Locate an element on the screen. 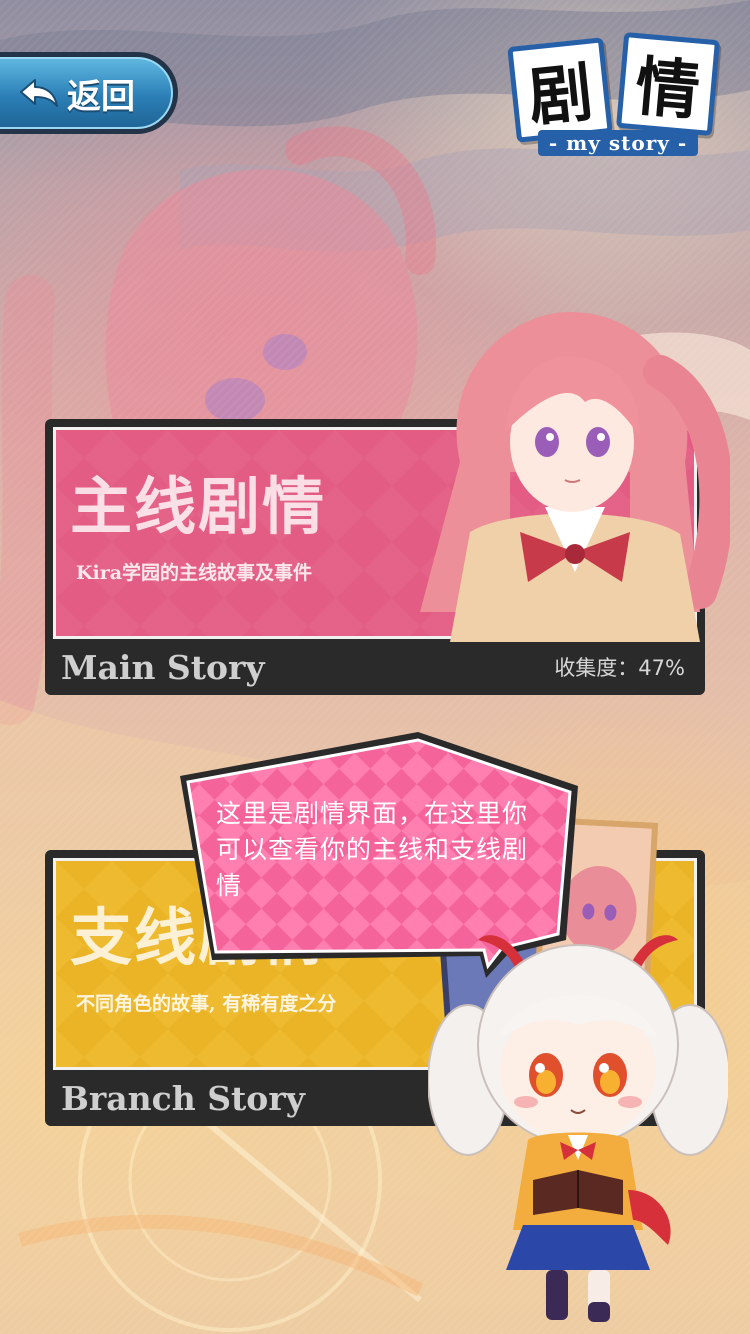  logo-char-2: 情 is located at coordinates (668, 84).